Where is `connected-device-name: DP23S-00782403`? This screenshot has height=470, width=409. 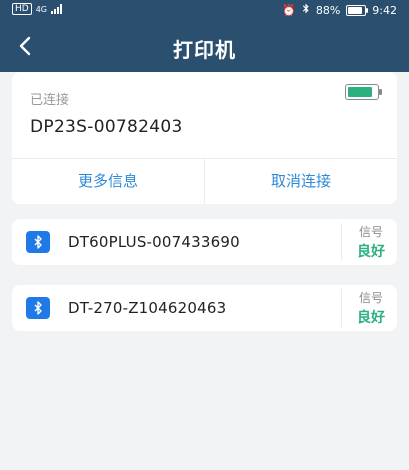
connected-device-name: DP23S-00782403 is located at coordinates (106, 127).